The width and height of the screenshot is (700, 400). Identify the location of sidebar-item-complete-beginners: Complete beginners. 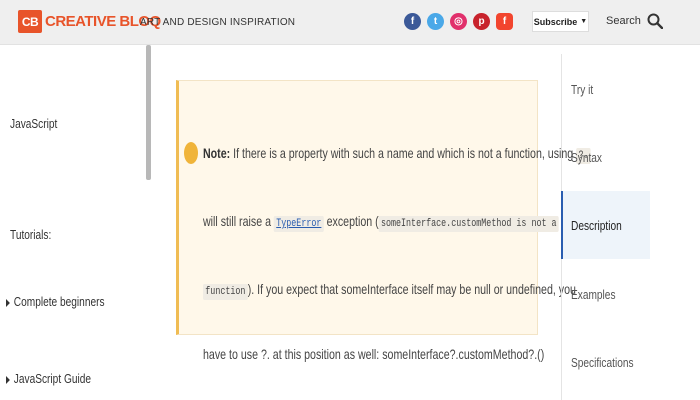
(55, 301).